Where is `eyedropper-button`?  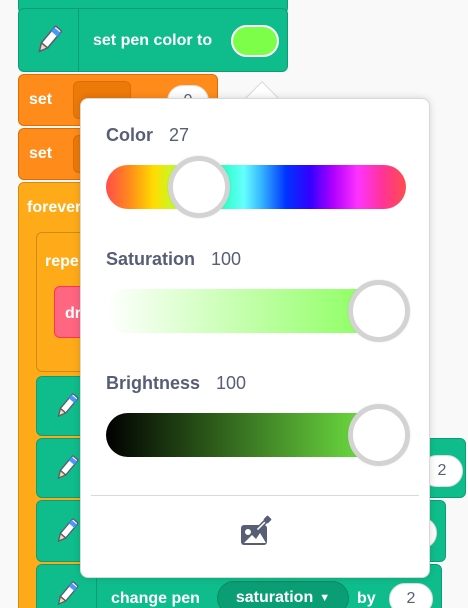 eyedropper-button is located at coordinates (256, 531).